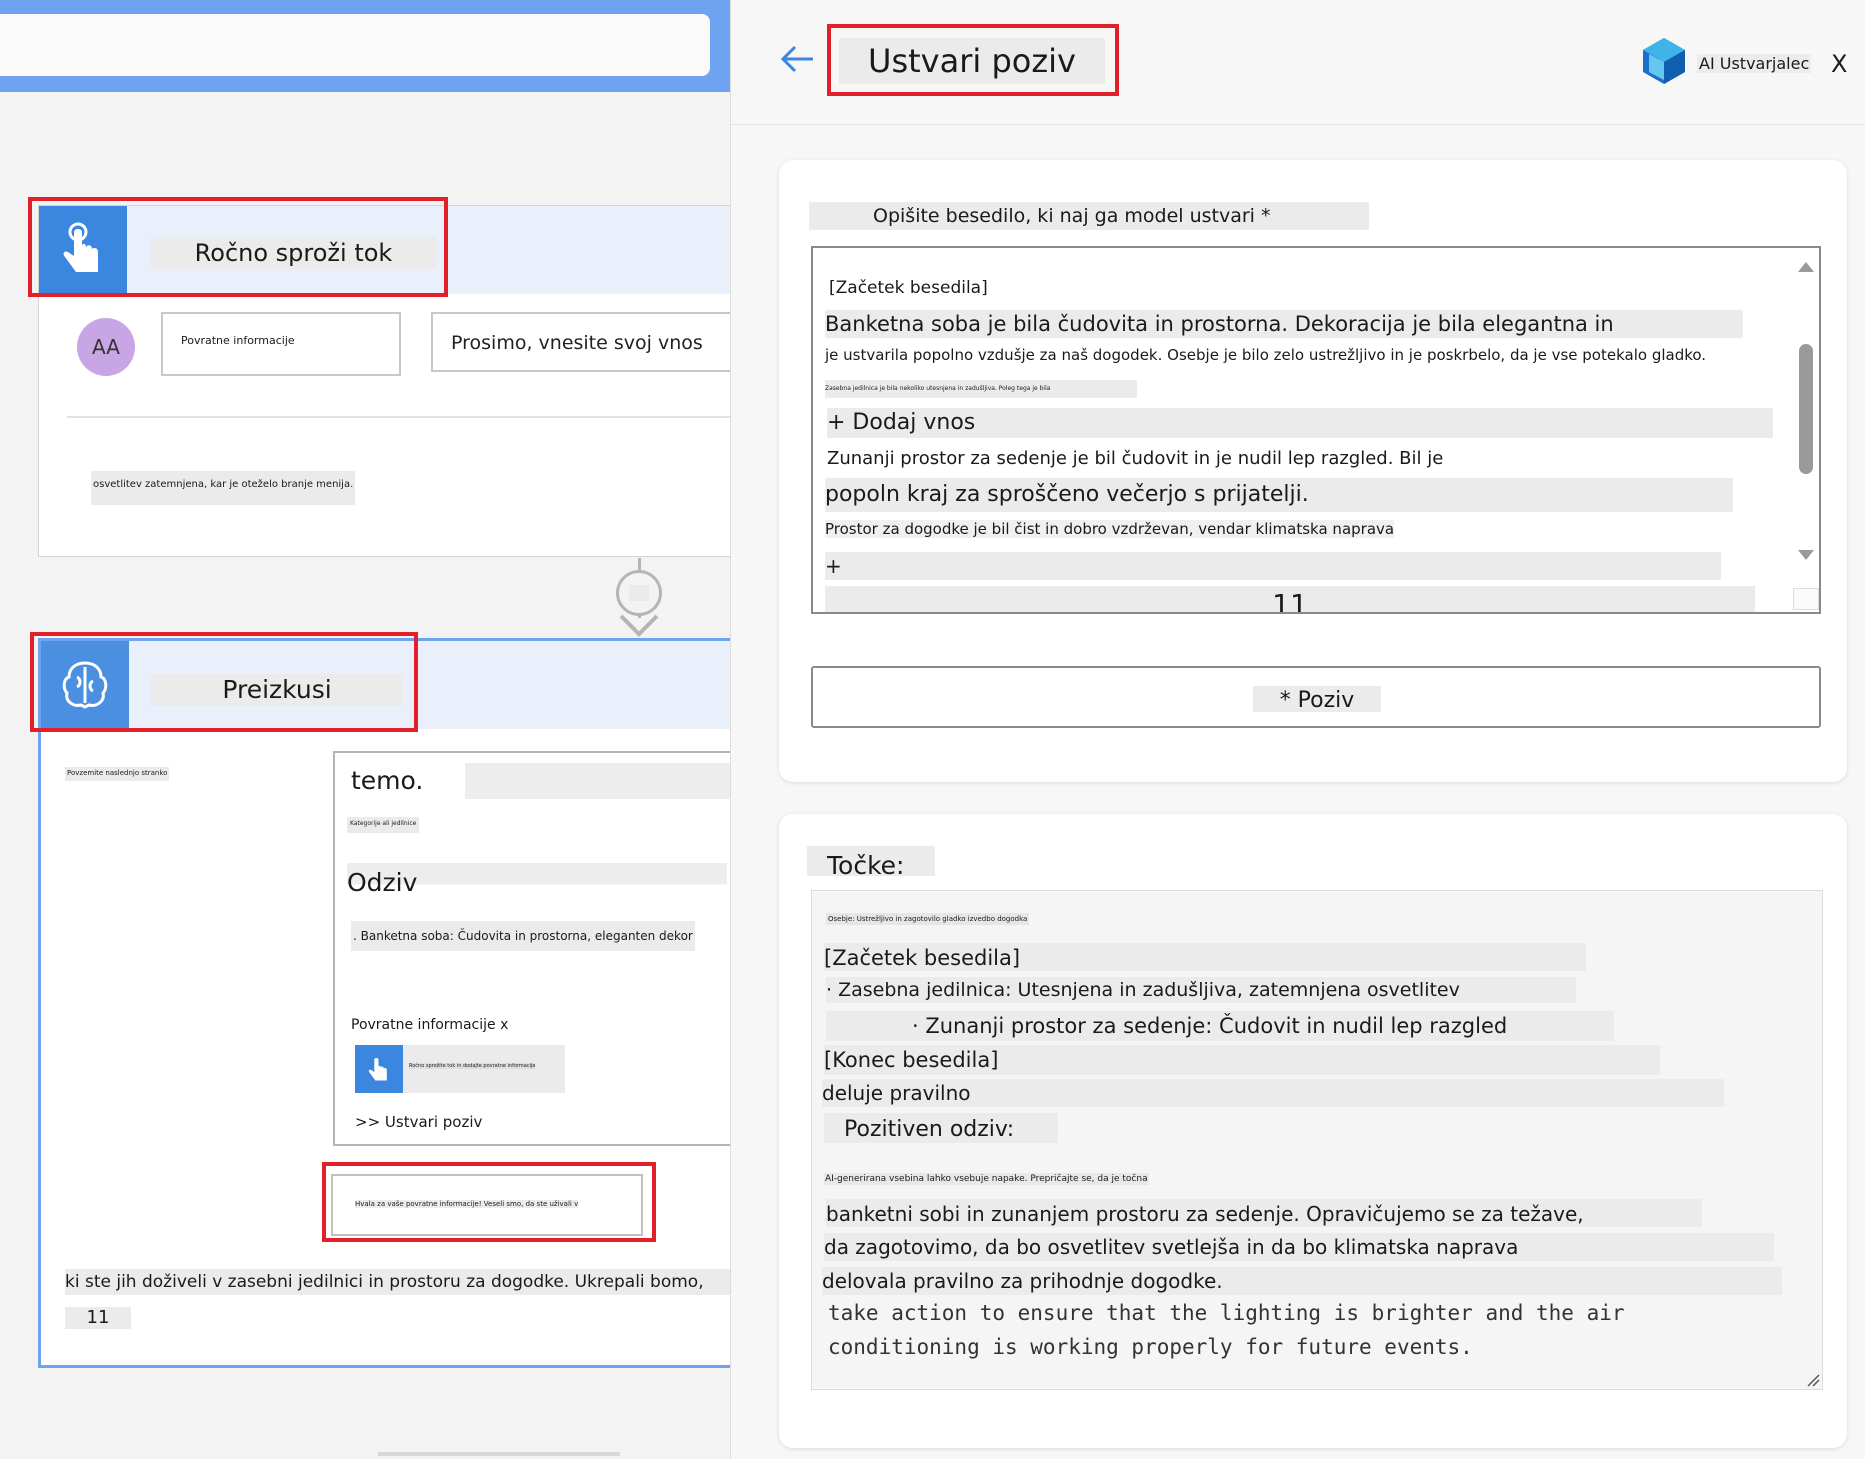 This screenshot has height=1459, width=1865. Describe the element at coordinates (224, 682) in the screenshot. I see `highlight-try` at that location.